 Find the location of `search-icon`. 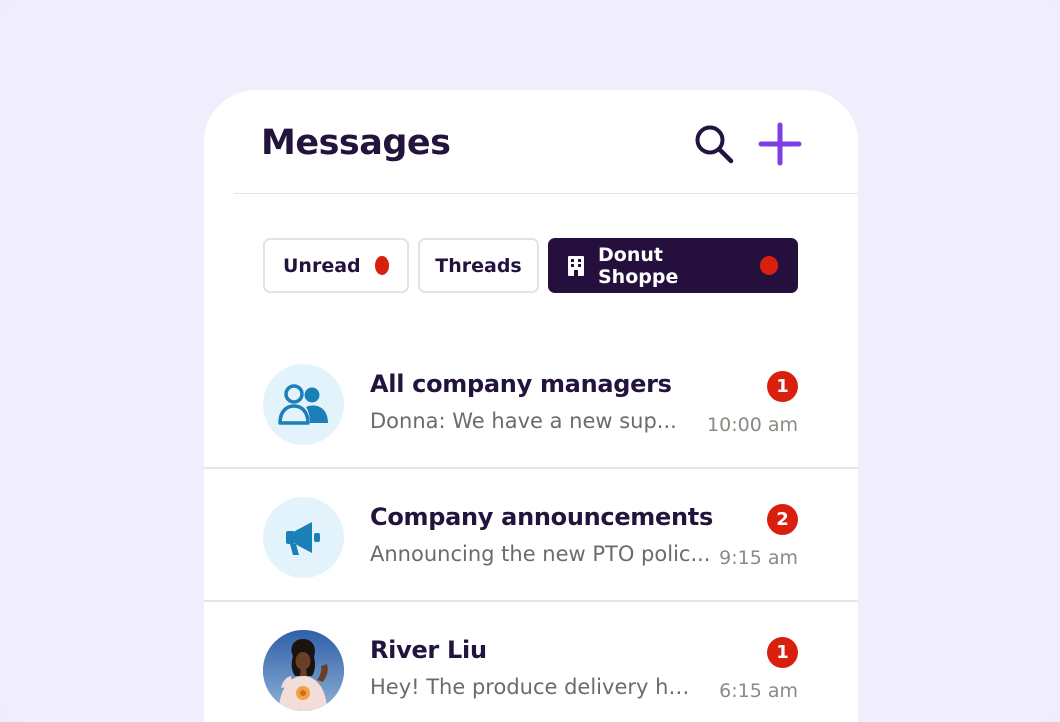

search-icon is located at coordinates (714, 144).